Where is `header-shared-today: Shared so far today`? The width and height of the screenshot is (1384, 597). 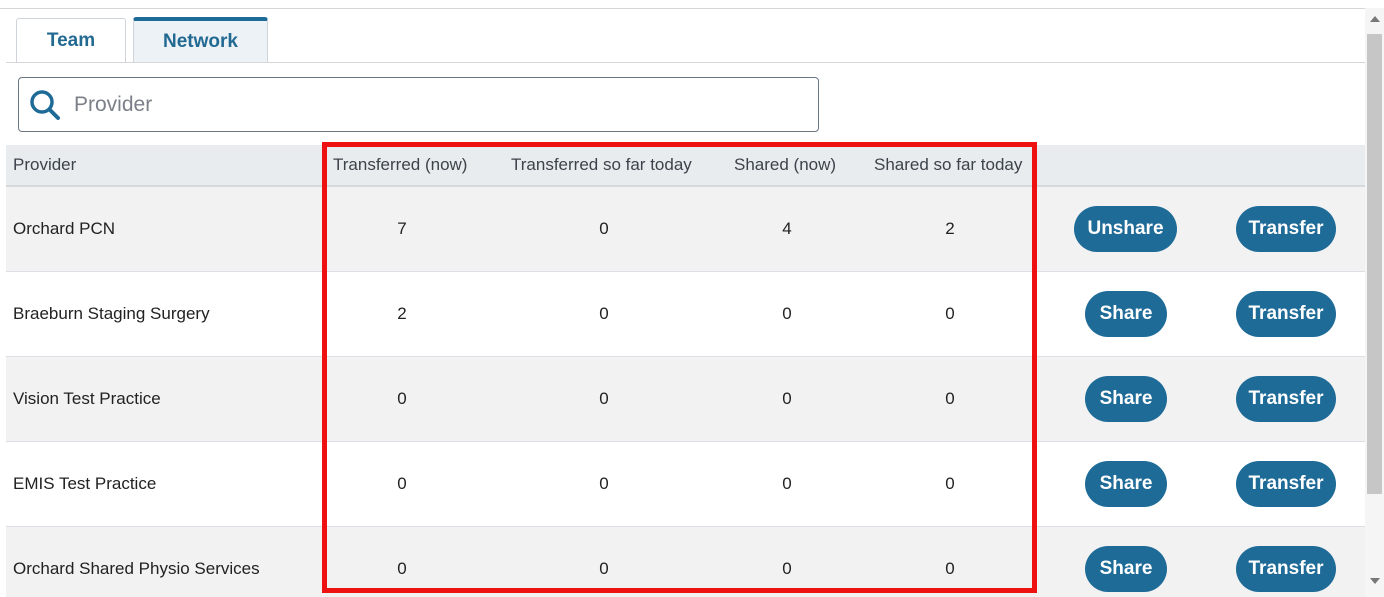 header-shared-today: Shared so far today is located at coordinates (948, 165).